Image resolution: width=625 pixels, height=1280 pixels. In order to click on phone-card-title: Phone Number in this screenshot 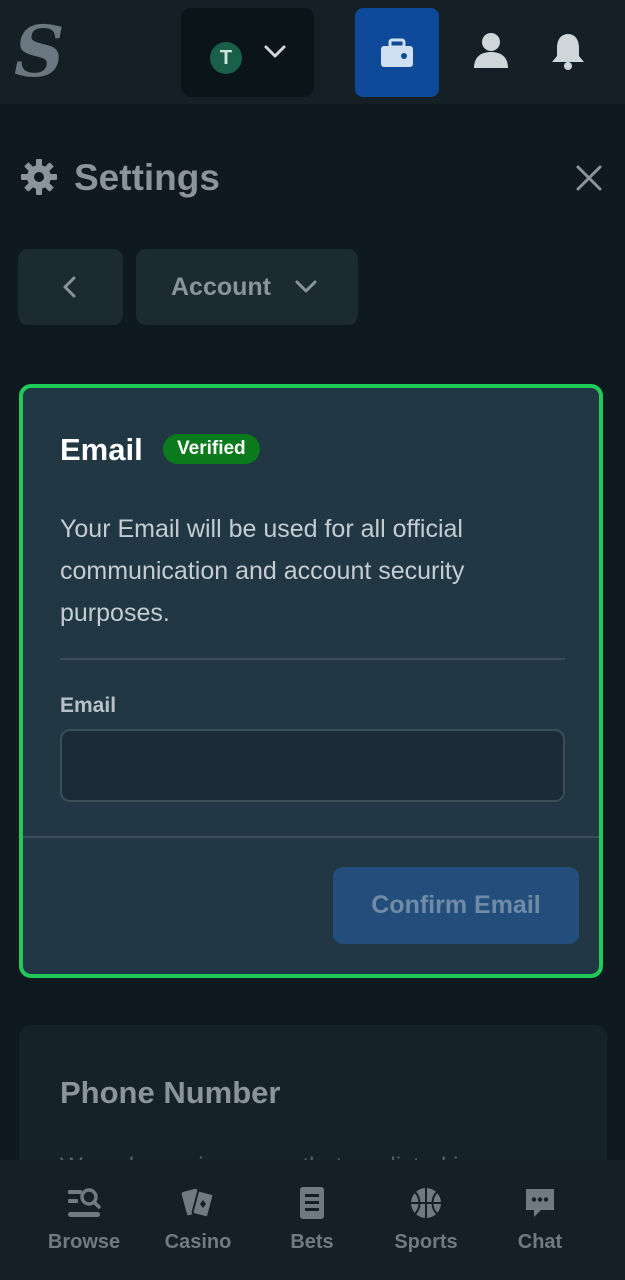, I will do `click(170, 1092)`.